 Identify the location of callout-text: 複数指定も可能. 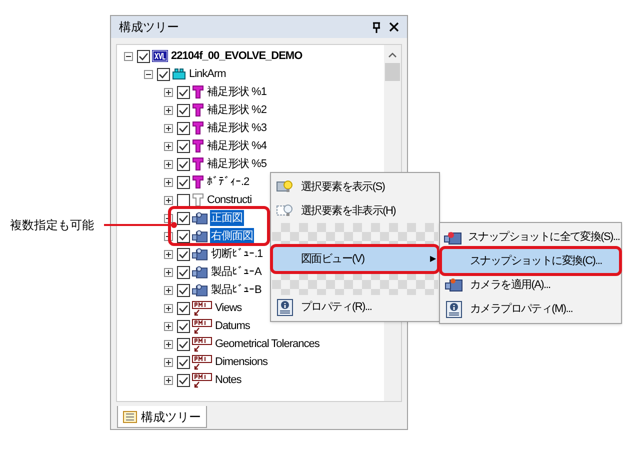
(52, 225).